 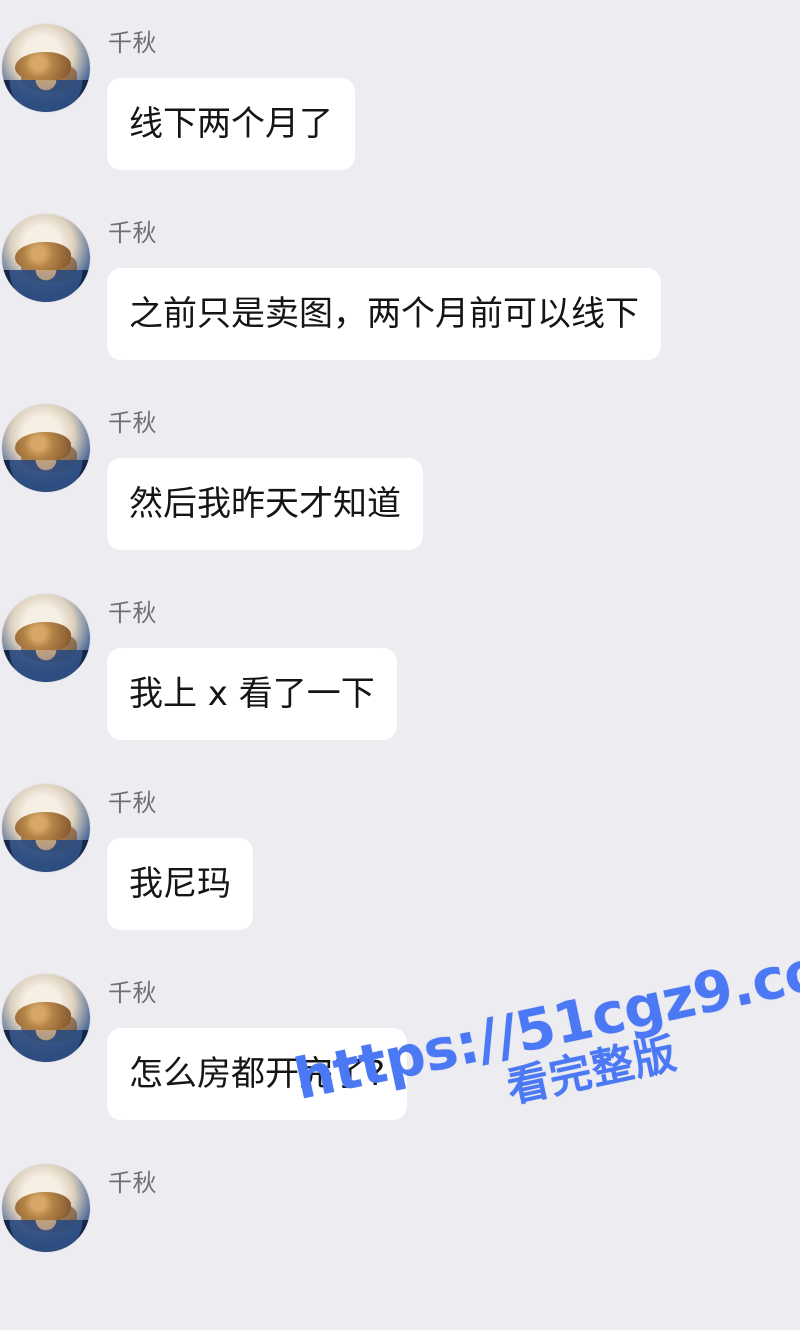 What do you see at coordinates (400, 1235) in the screenshot?
I see `message-7-partial: 千秋` at bounding box center [400, 1235].